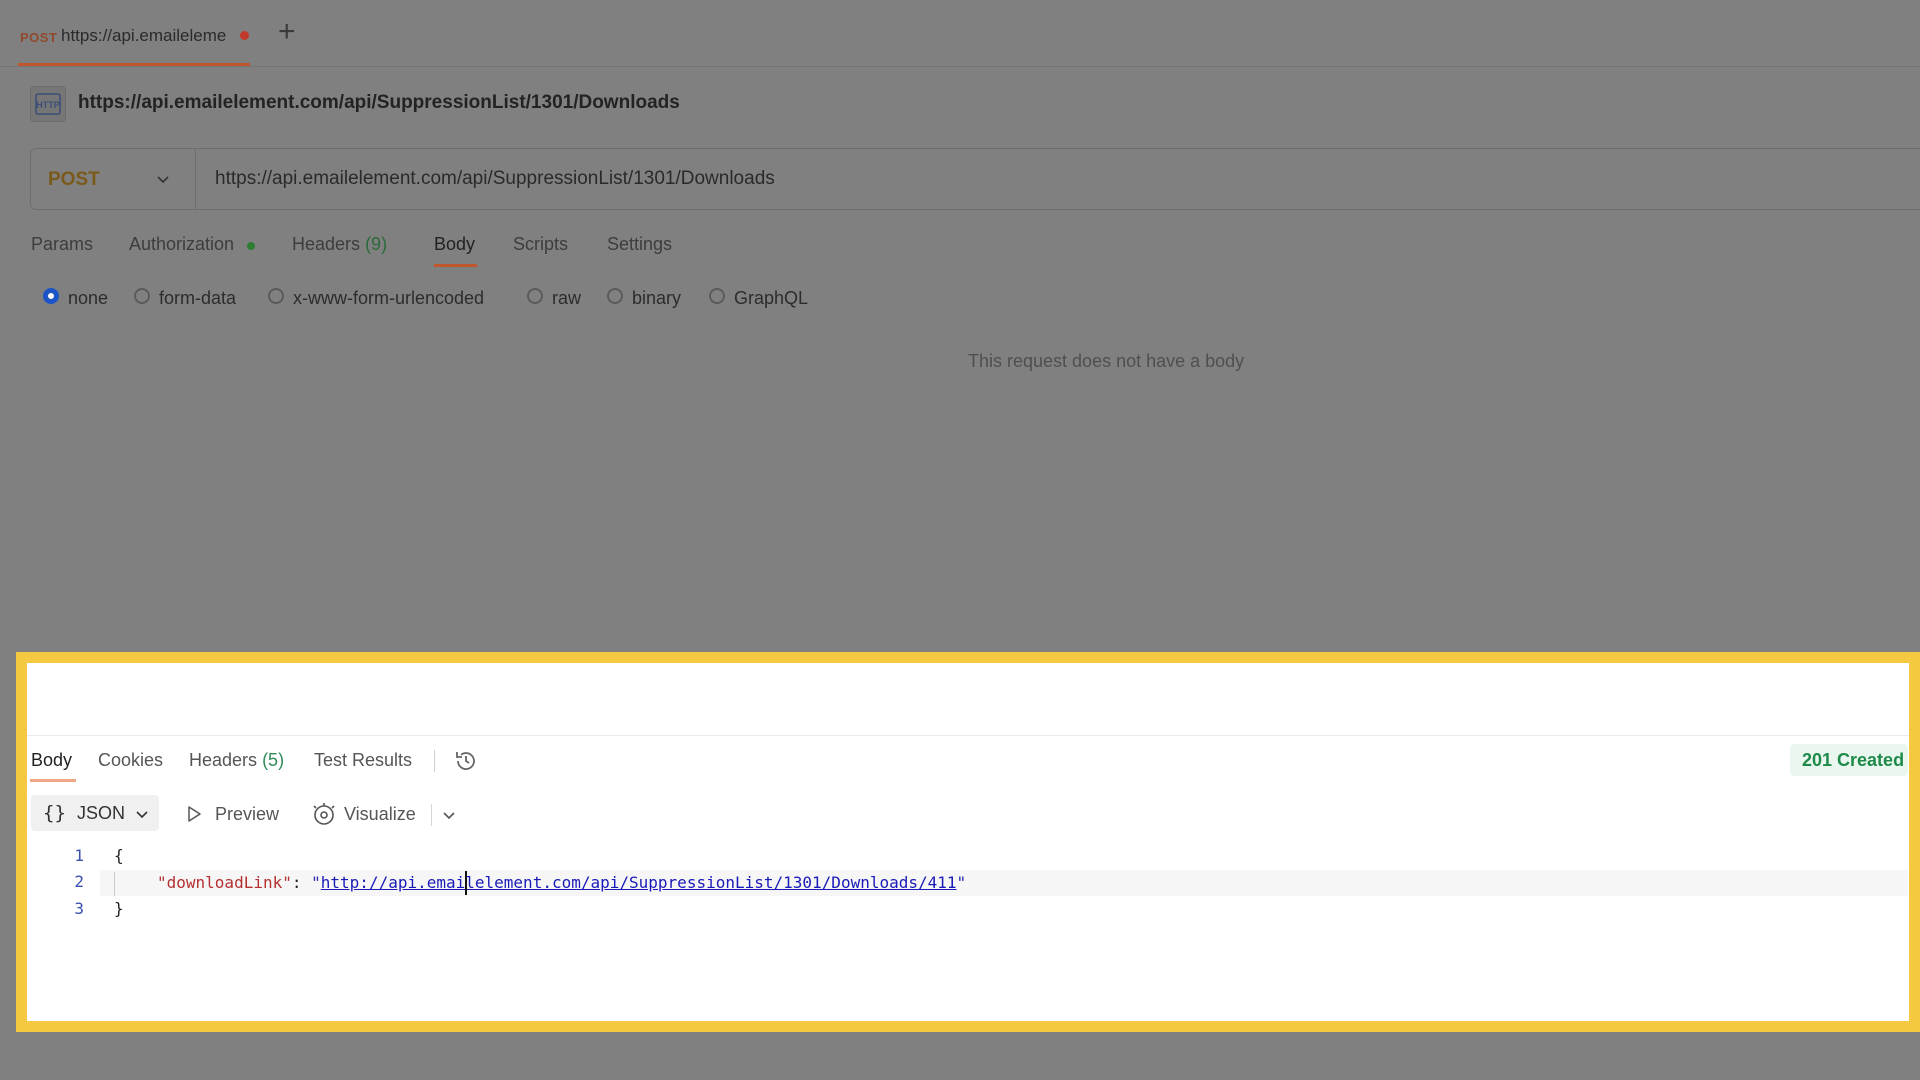  Describe the element at coordinates (39, 37) in the screenshot. I see `tab-method-label: POST` at that location.